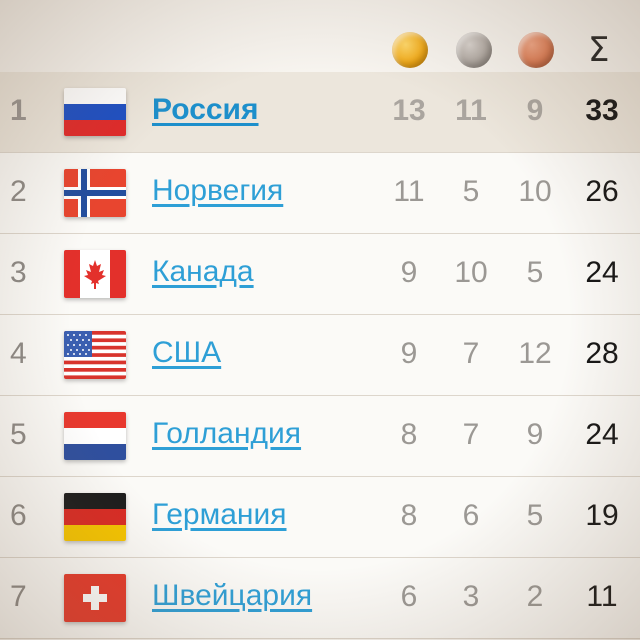 Image resolution: width=640 pixels, height=640 pixels. What do you see at coordinates (18, 515) in the screenshot?
I see `rank: 6` at bounding box center [18, 515].